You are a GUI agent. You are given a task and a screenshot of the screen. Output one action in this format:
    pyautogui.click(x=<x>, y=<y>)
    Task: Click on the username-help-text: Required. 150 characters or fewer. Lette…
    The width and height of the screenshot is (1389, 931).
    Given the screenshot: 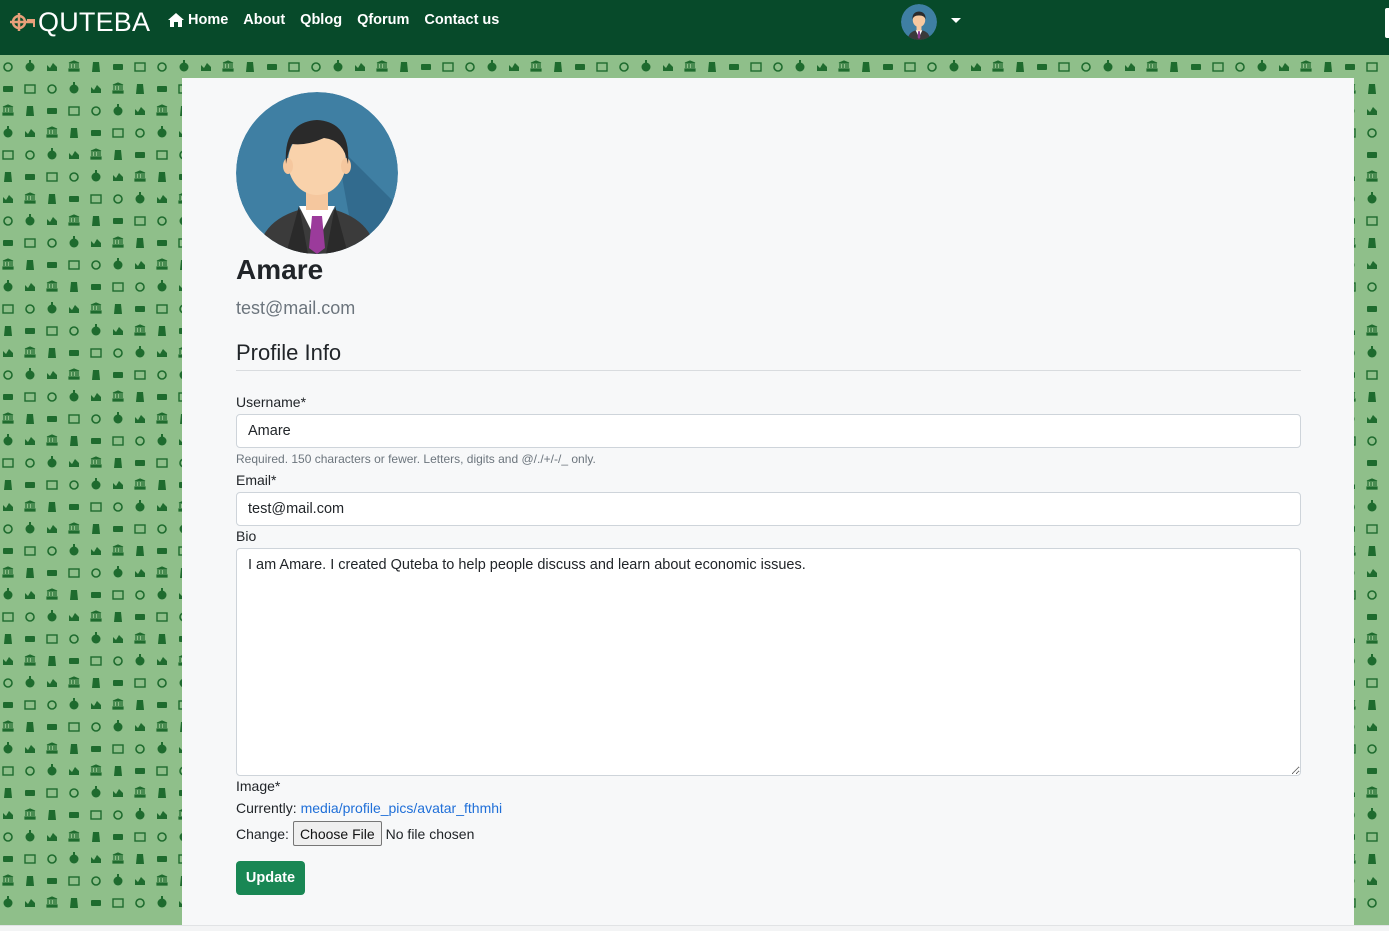 What is the action you would take?
    pyautogui.click(x=416, y=459)
    